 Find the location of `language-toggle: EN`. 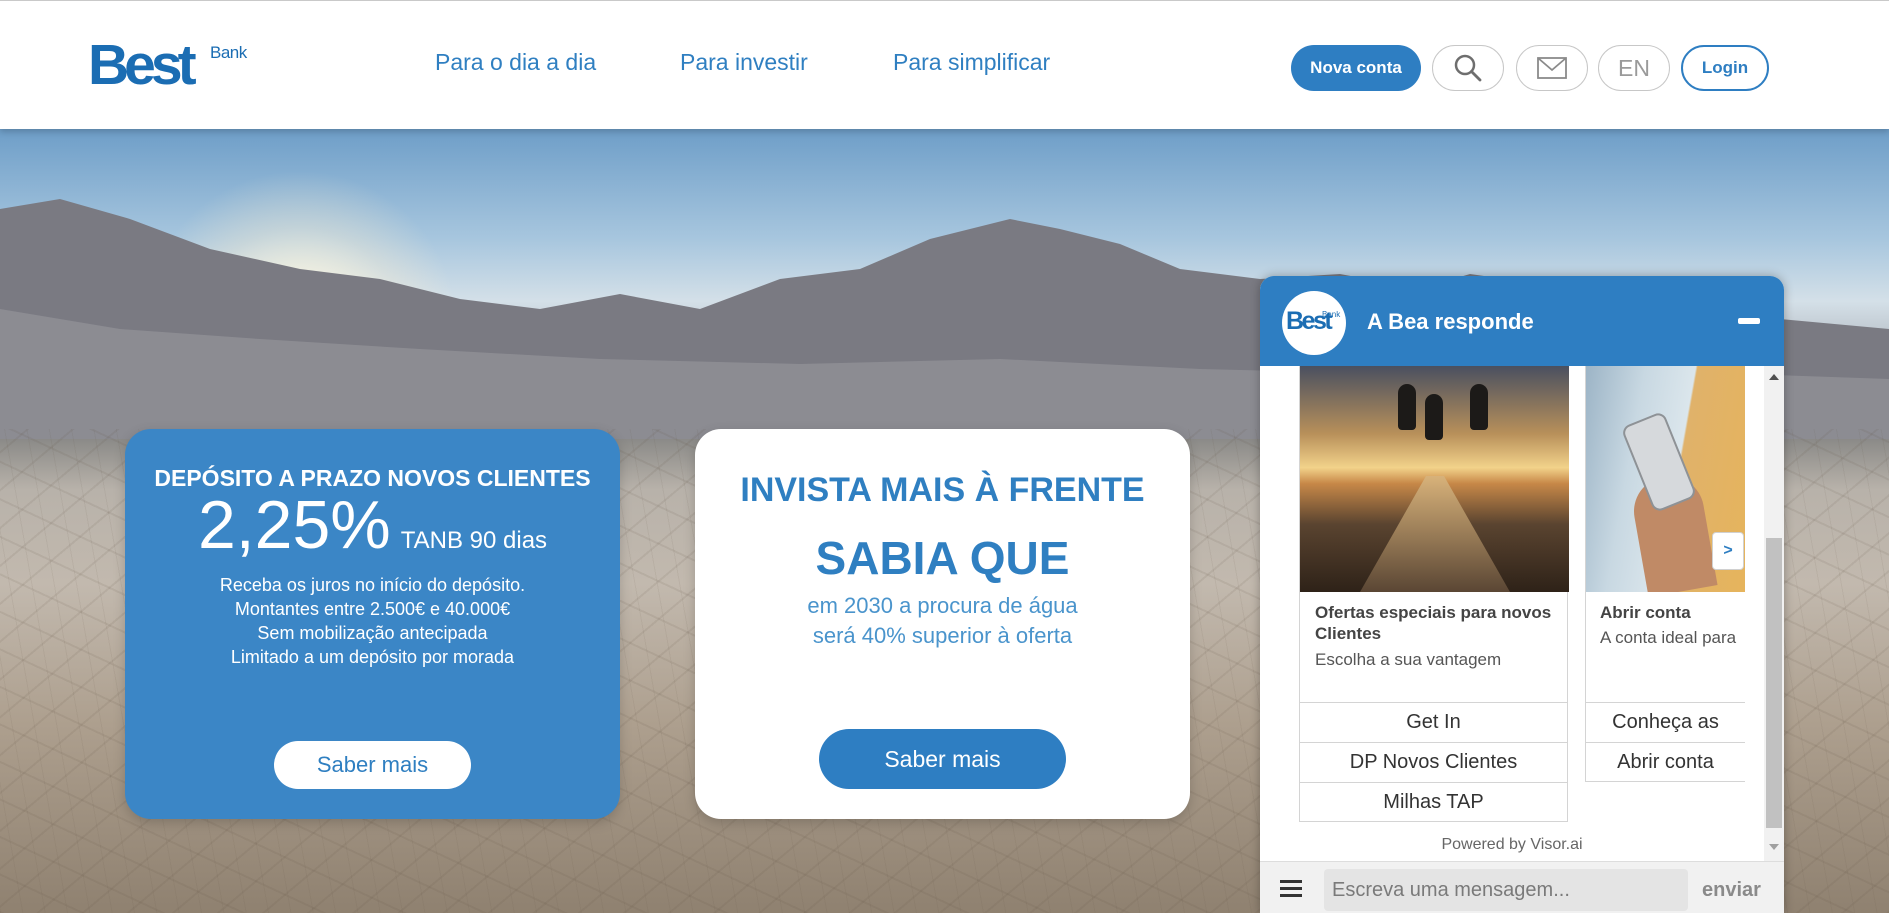

language-toggle: EN is located at coordinates (1634, 68).